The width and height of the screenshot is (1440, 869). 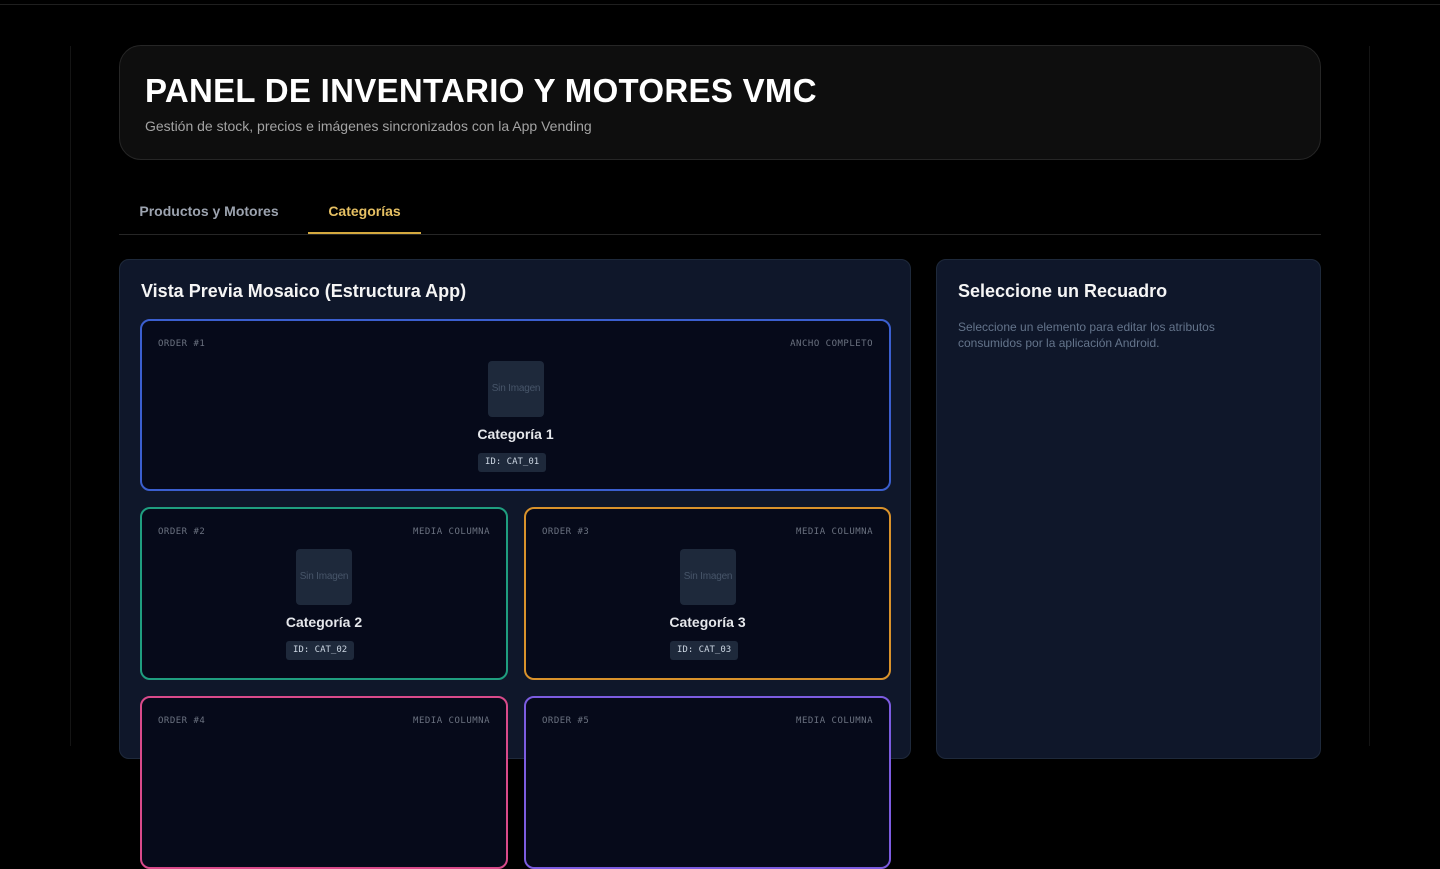 I want to click on tile-id-badge: ID: CAT_03, so click(x=704, y=650).